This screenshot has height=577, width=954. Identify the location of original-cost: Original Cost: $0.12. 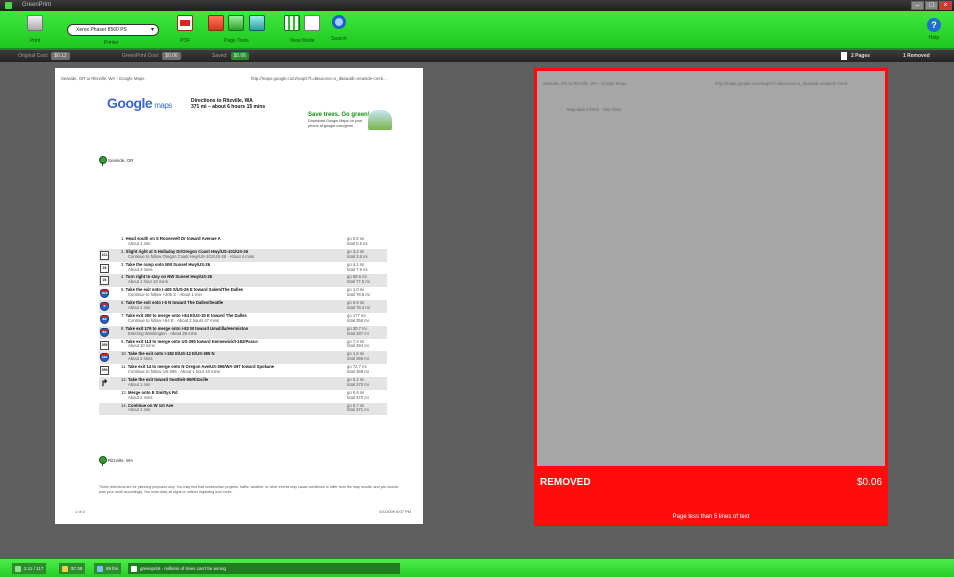
(44, 56).